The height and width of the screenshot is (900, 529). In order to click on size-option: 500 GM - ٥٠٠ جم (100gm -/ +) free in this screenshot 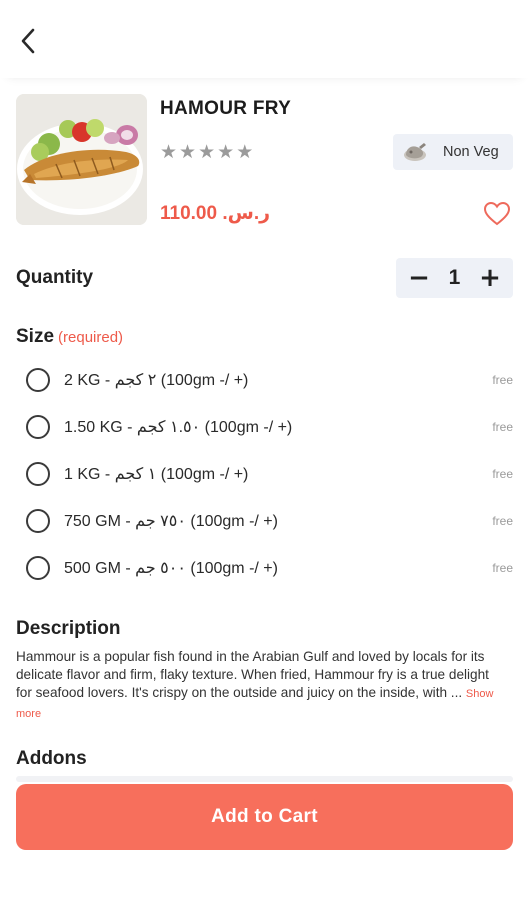, I will do `click(269, 567)`.